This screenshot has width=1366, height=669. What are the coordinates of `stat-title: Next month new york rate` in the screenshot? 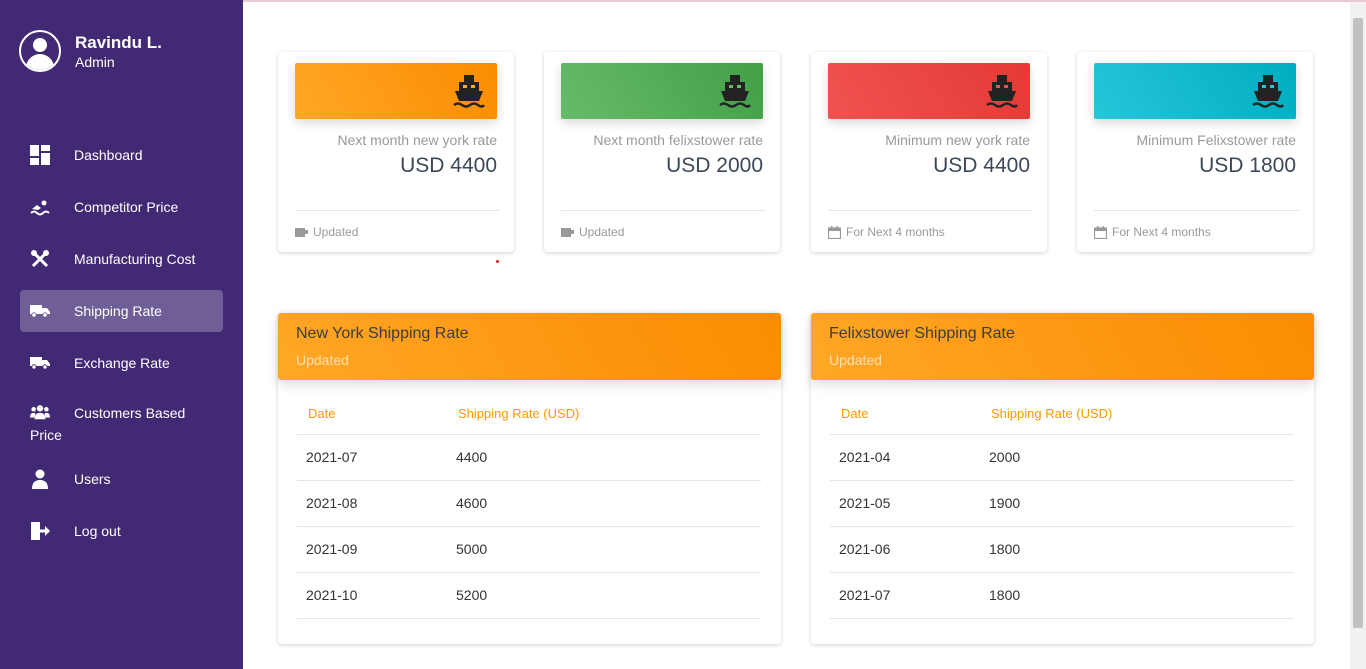 It's located at (417, 140).